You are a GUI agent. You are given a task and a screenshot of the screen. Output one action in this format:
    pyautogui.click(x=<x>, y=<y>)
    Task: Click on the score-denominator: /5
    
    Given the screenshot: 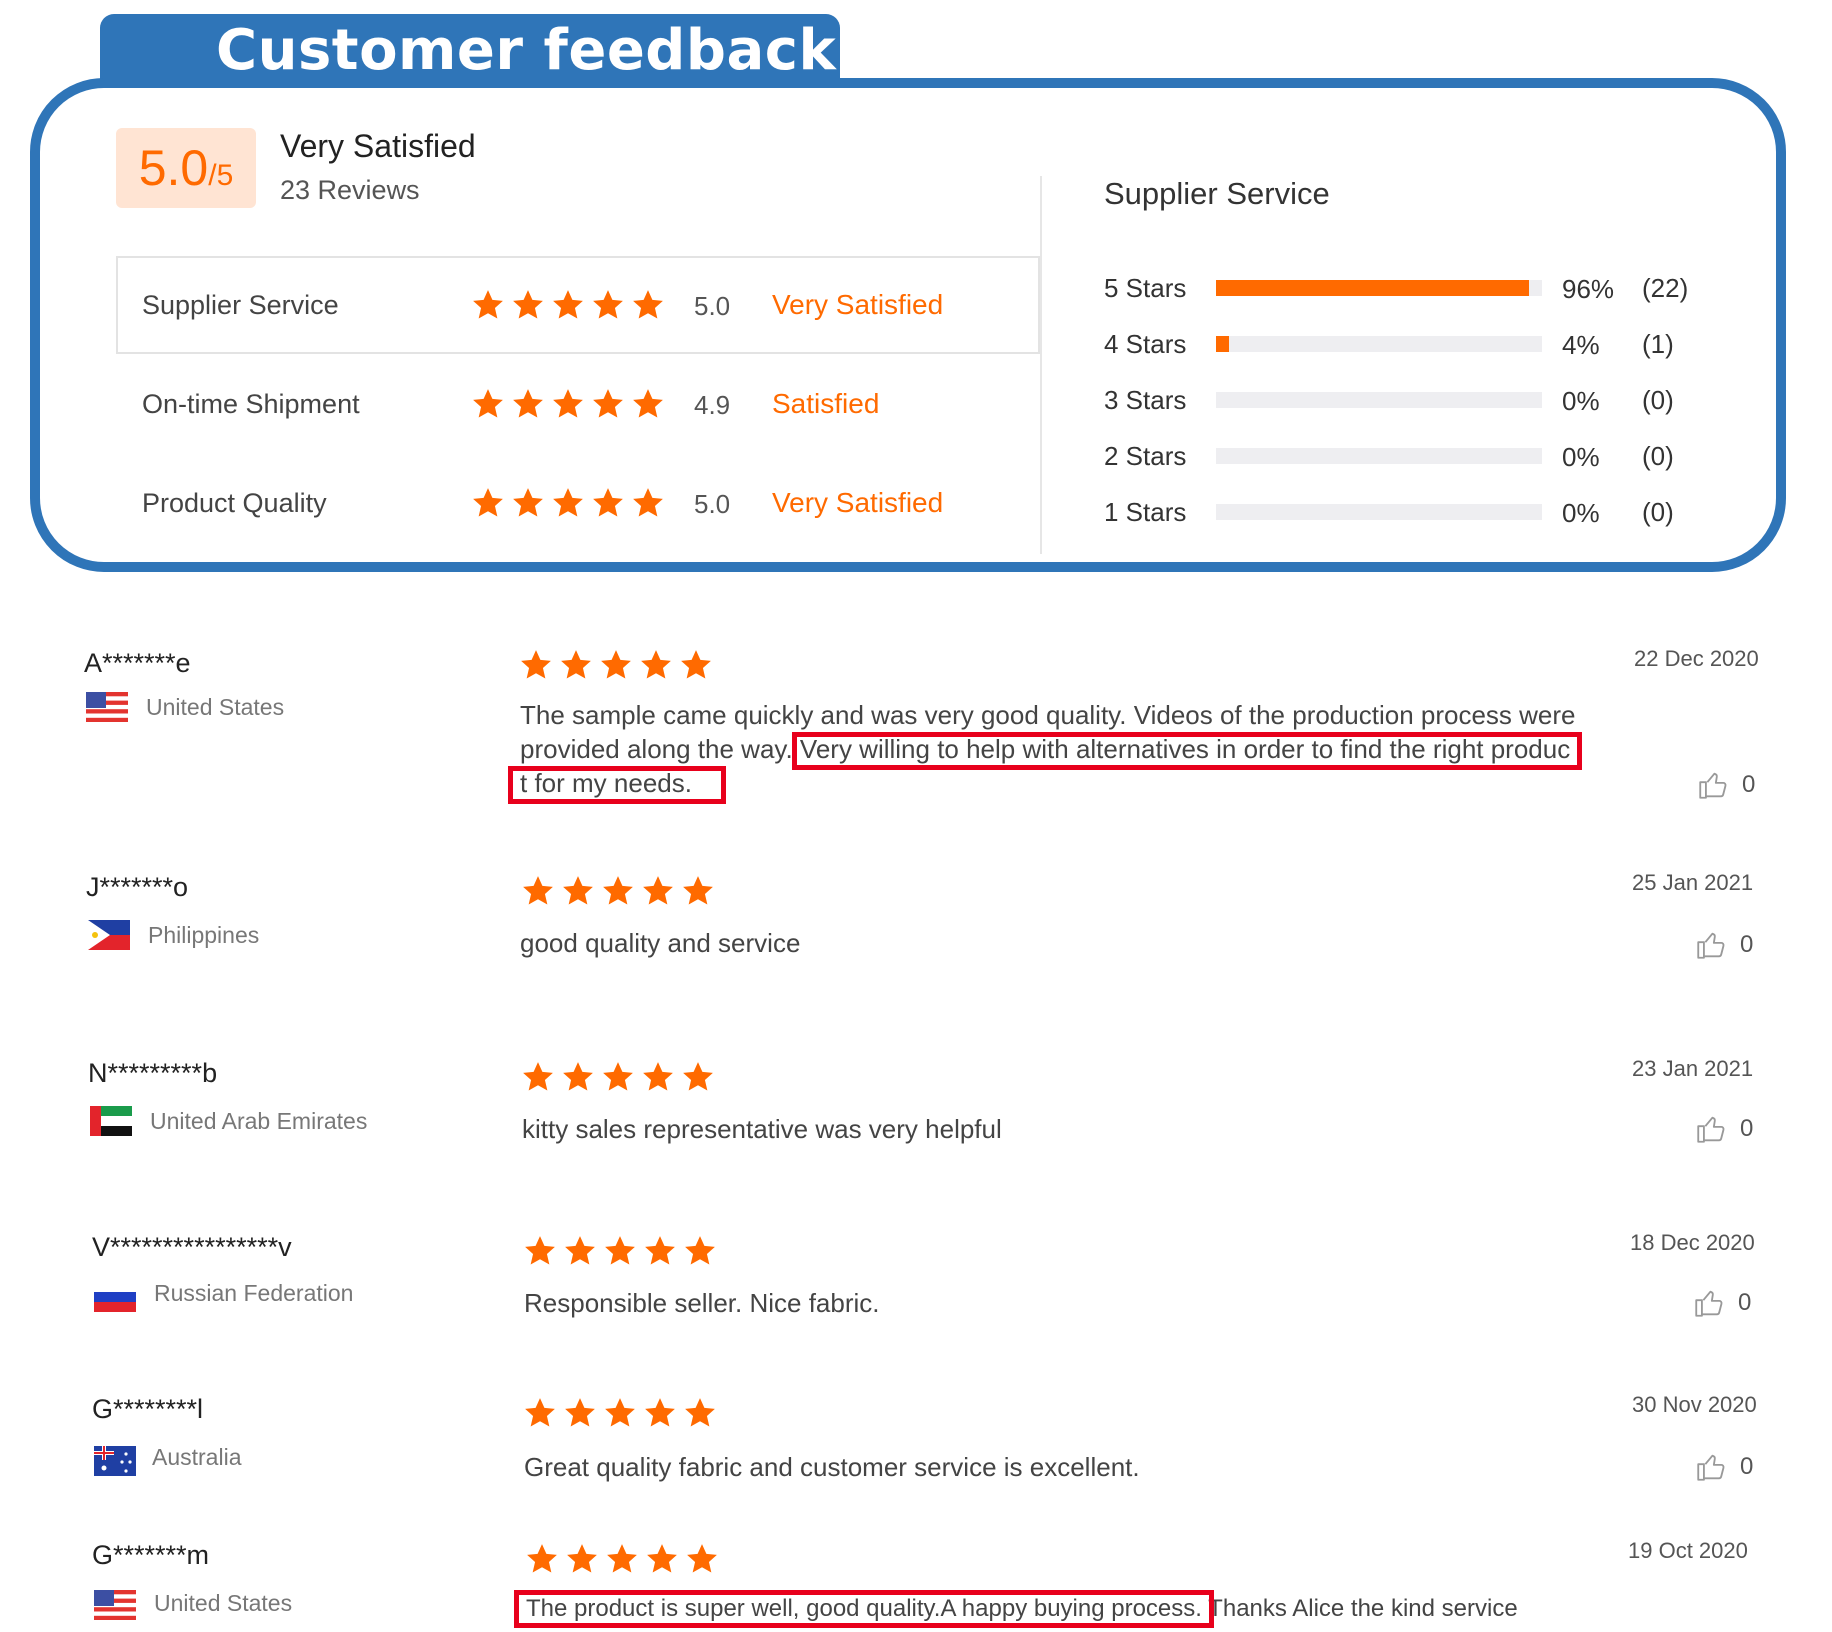 What is the action you would take?
    pyautogui.click(x=221, y=175)
    